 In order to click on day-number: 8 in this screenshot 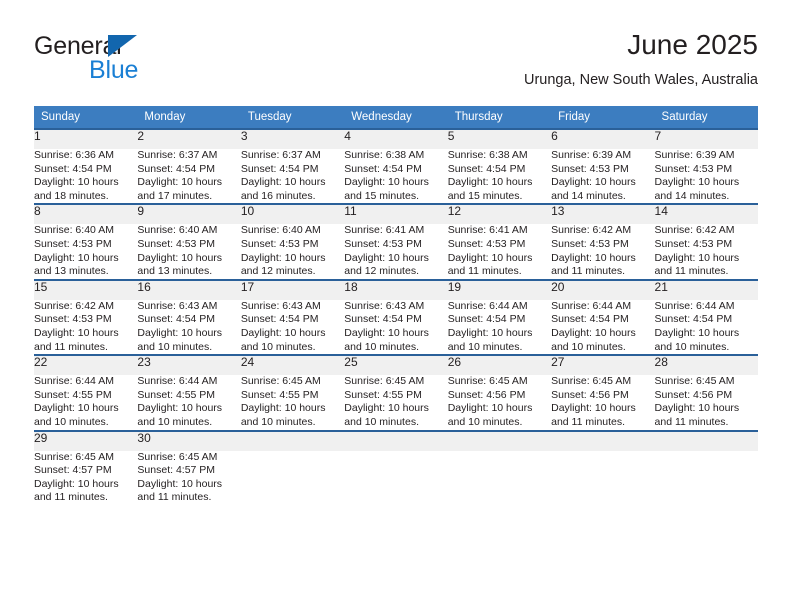, I will do `click(86, 214)`.